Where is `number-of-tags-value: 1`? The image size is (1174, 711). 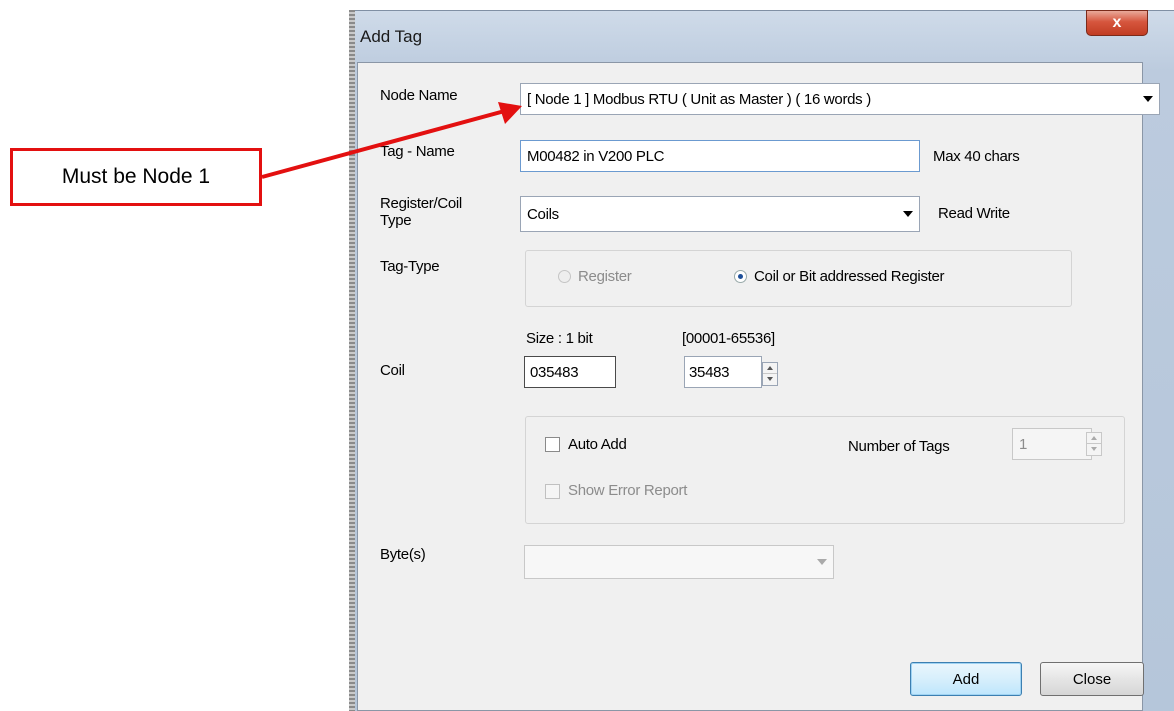 number-of-tags-value: 1 is located at coordinates (1023, 444).